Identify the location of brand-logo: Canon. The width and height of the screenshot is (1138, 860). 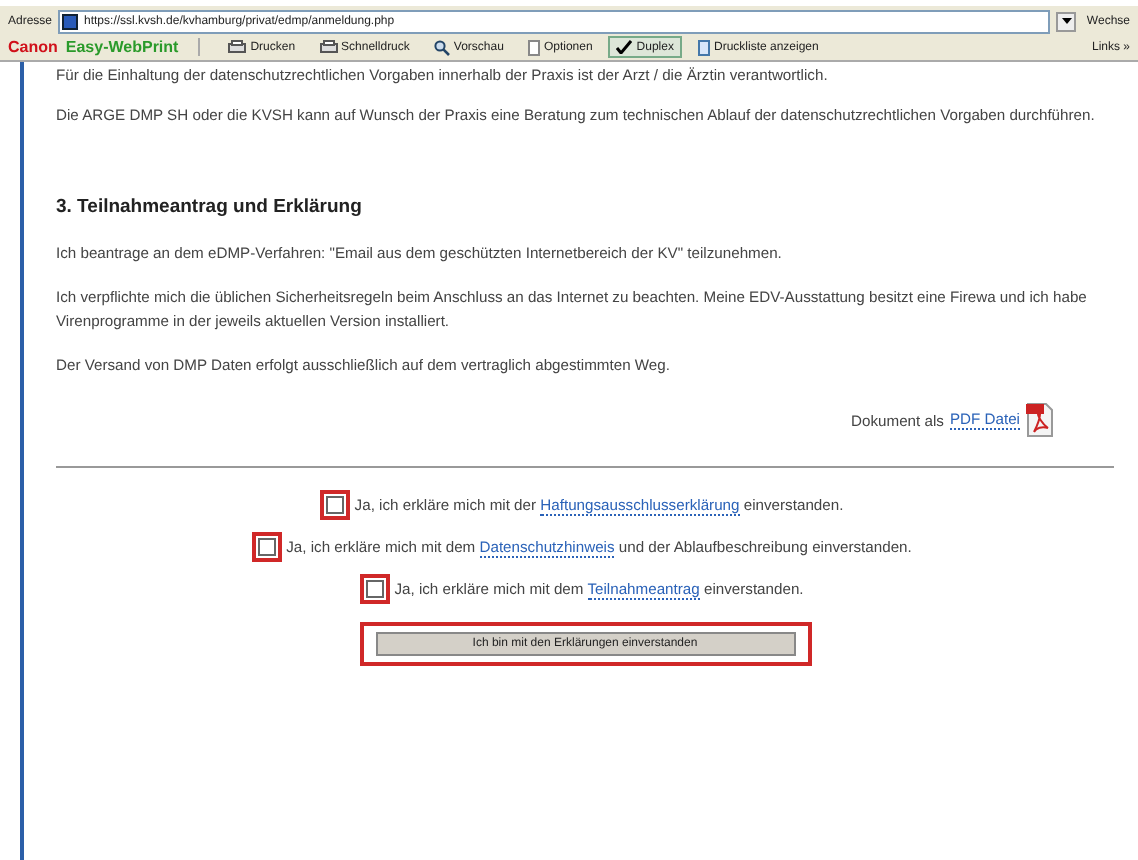
(33, 47).